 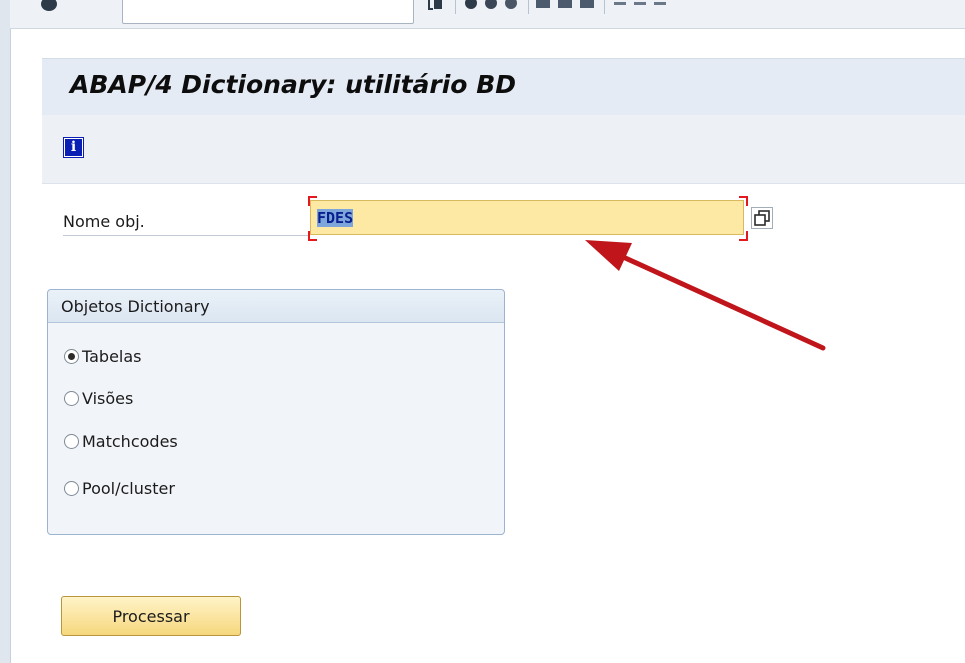 I want to click on object-name-input, so click(x=527, y=217).